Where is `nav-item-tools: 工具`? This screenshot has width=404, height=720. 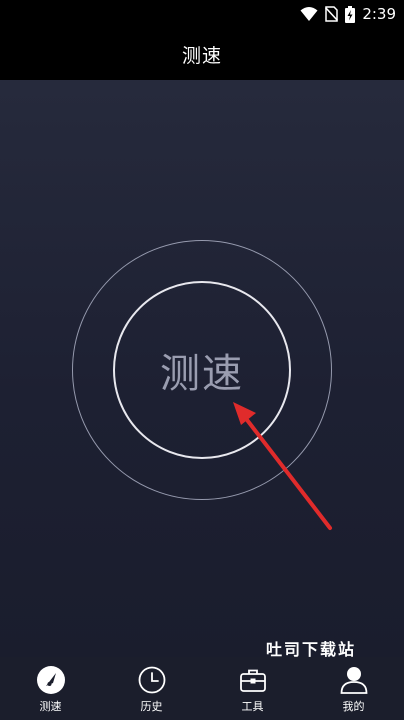 nav-item-tools: 工具 is located at coordinates (252, 688).